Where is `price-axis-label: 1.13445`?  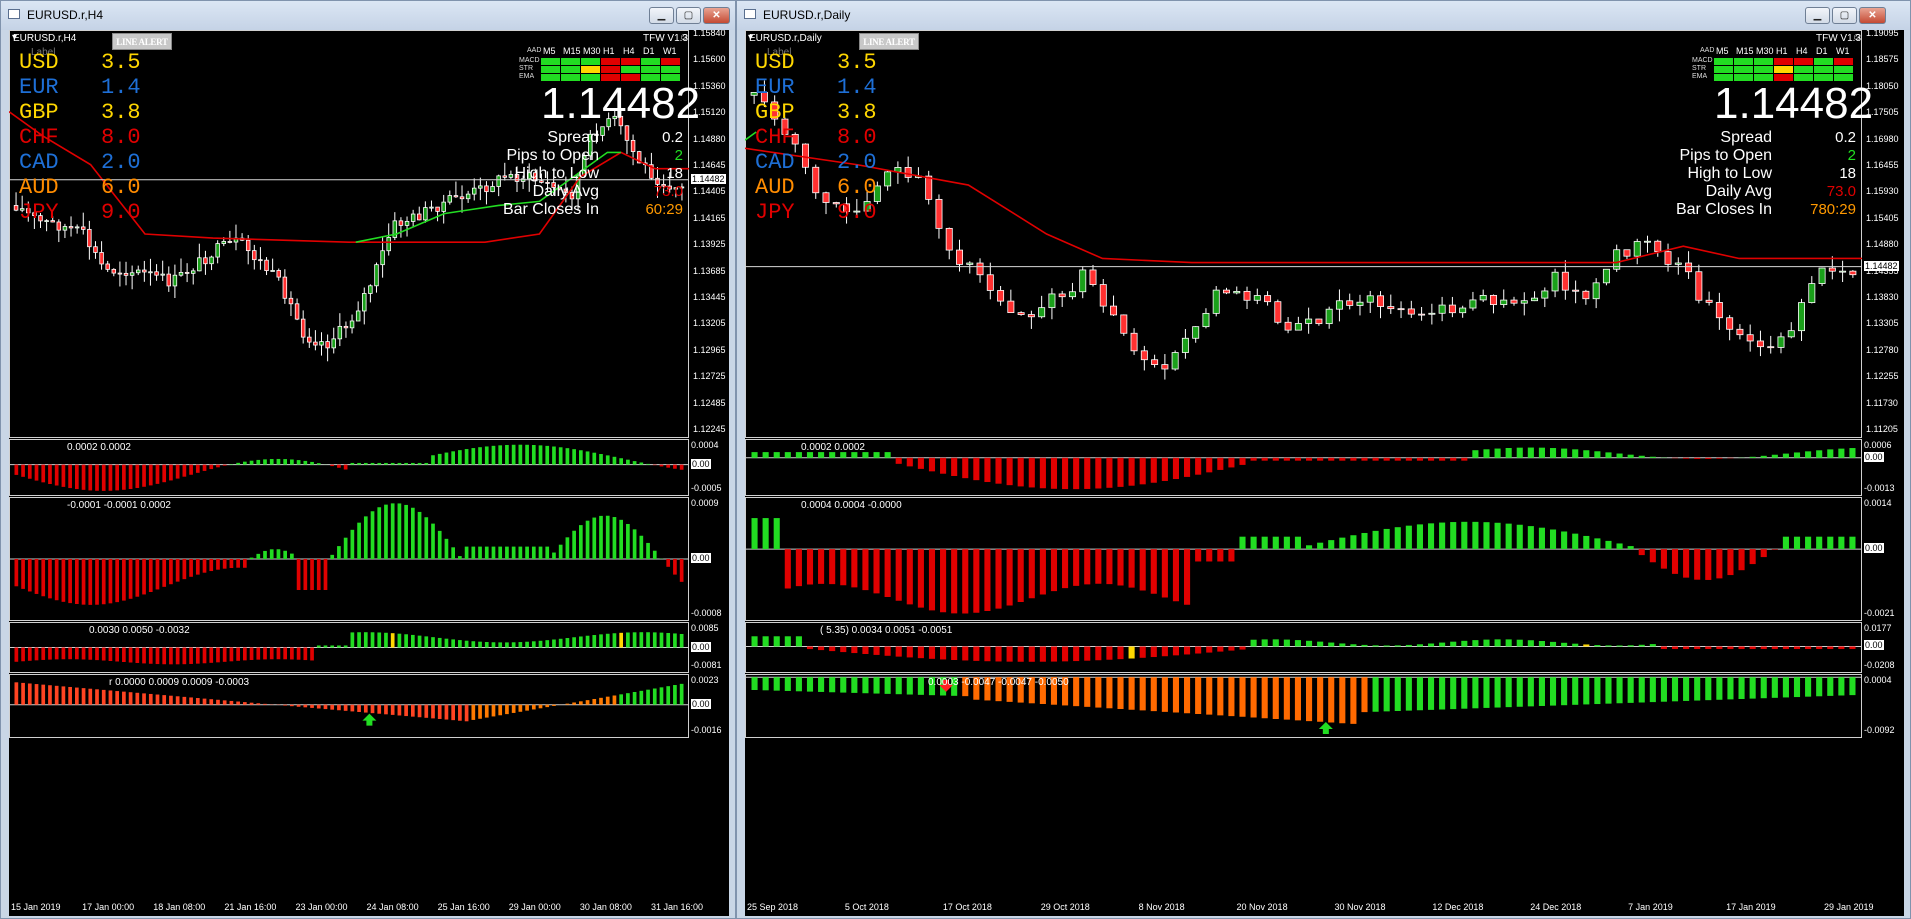 price-axis-label: 1.13445 is located at coordinates (709, 297).